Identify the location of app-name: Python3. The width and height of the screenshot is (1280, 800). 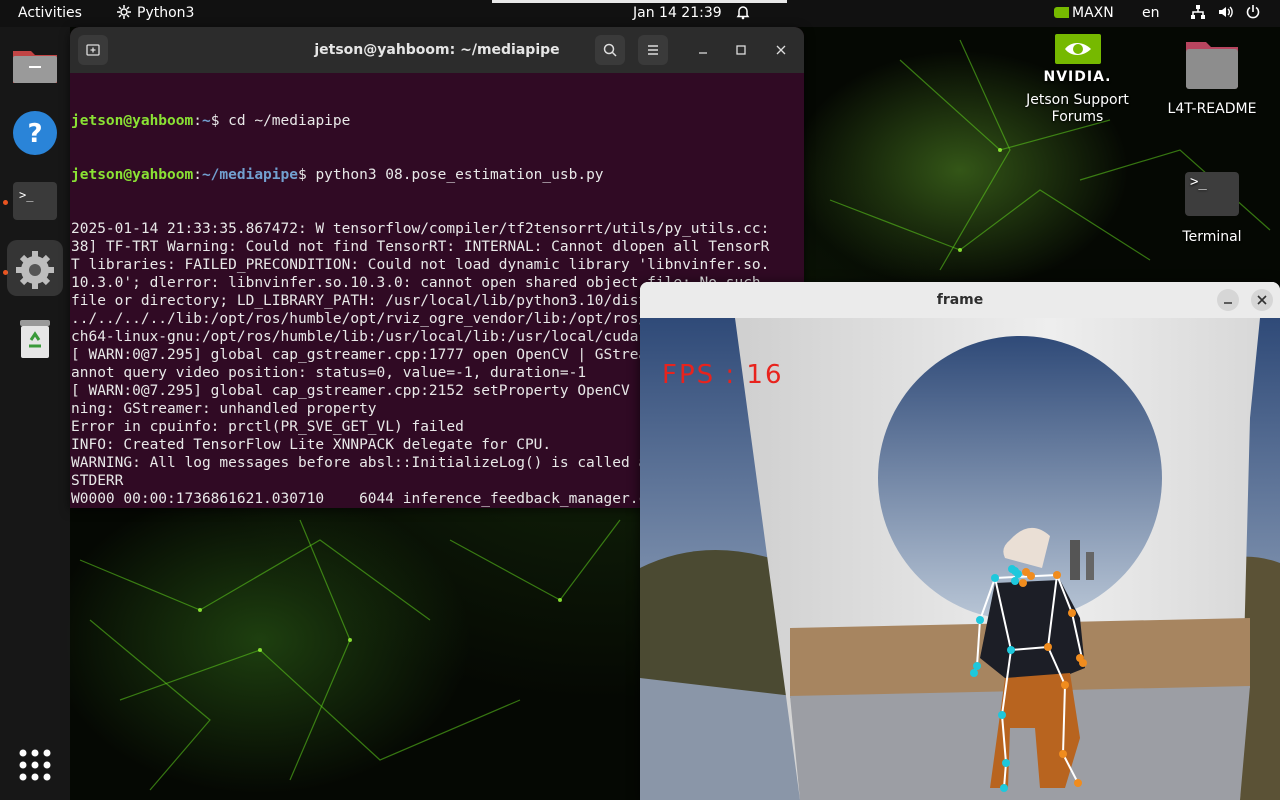
(166, 13).